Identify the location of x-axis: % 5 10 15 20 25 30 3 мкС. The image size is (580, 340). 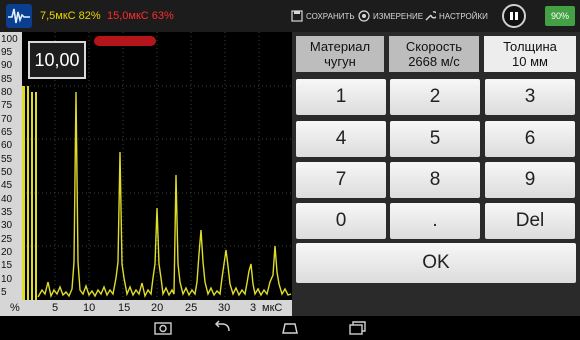
(146, 308).